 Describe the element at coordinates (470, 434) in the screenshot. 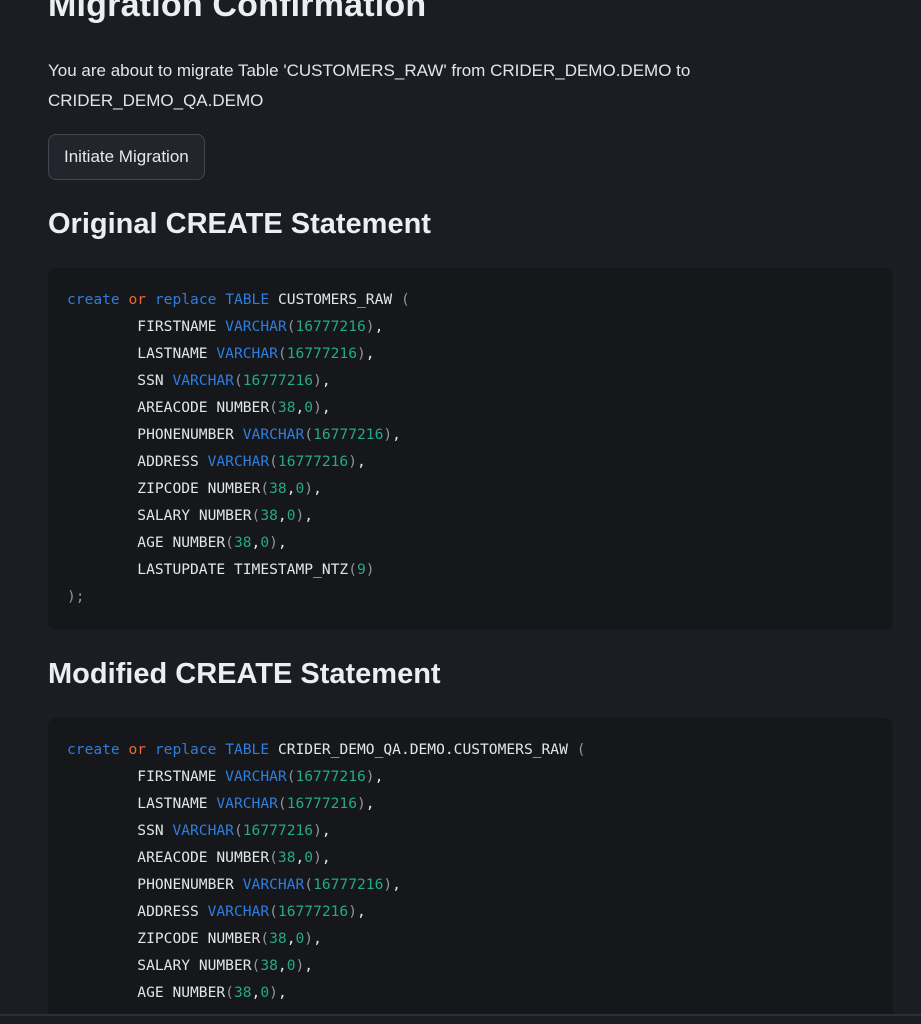

I see `column-line: PHONENUMBER VARCHAR(16777216),` at that location.